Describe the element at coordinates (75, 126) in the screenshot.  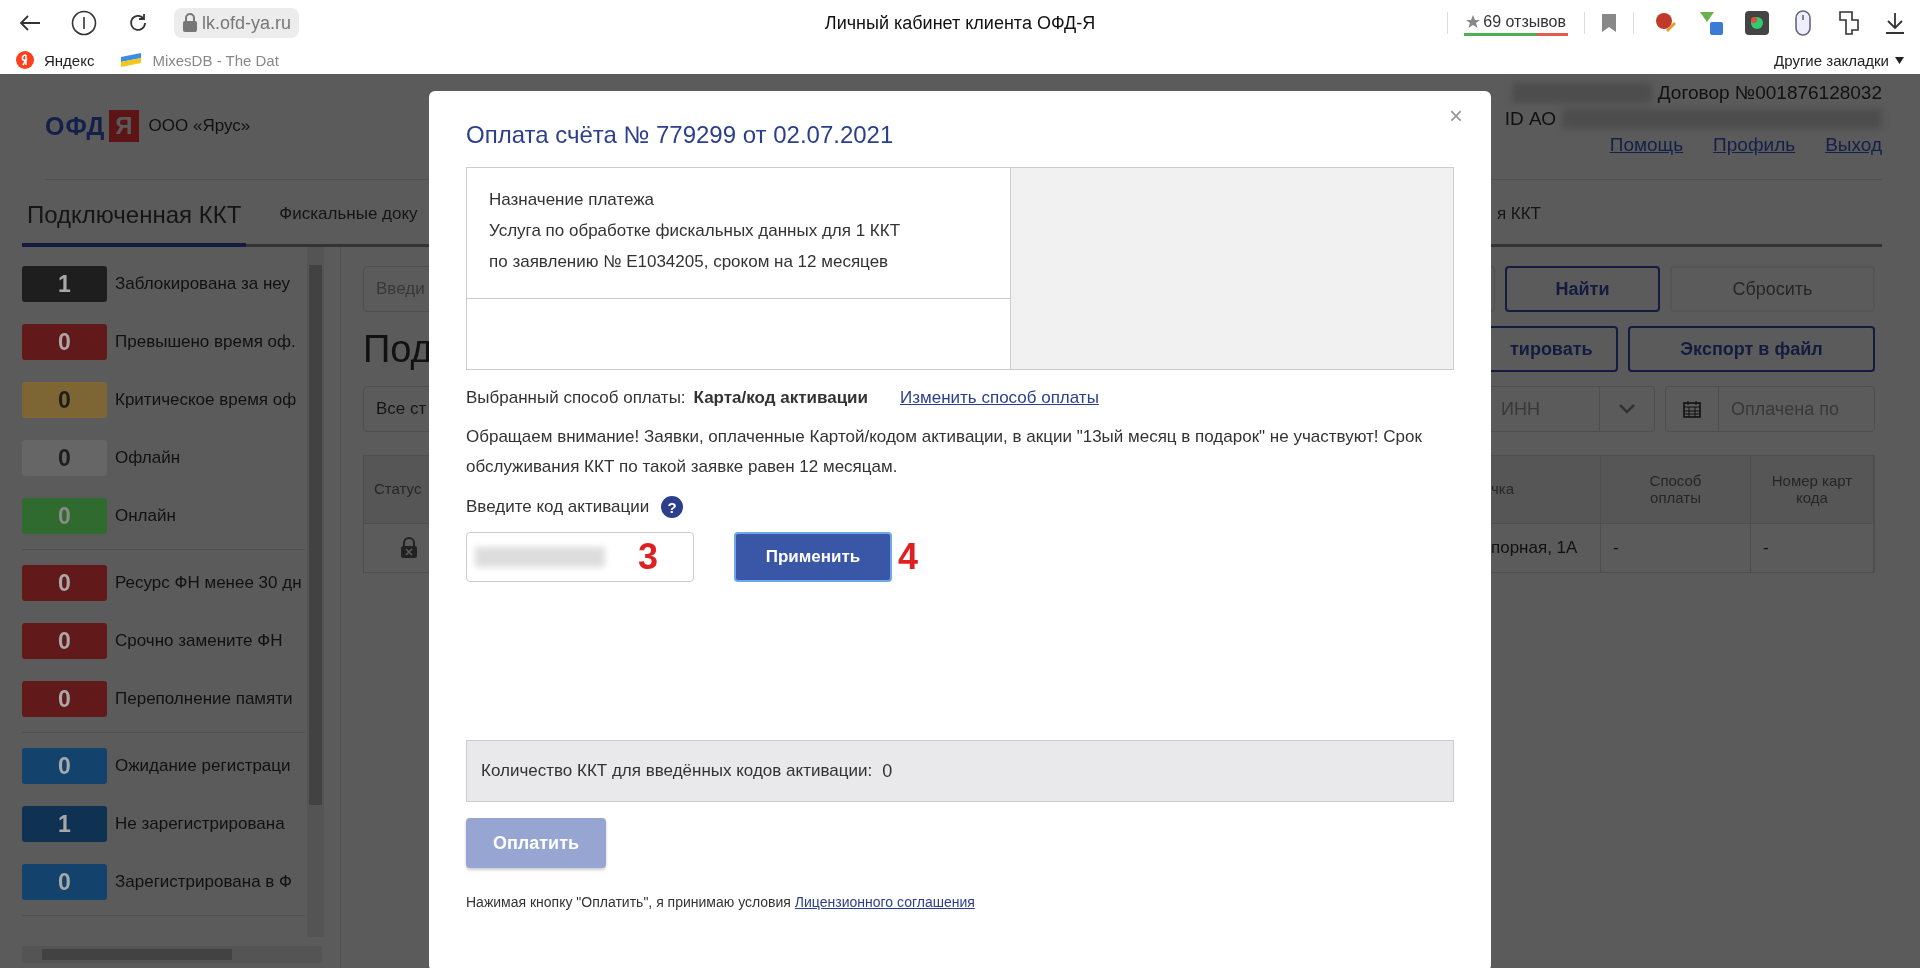
I see `logo-text: ОФД` at that location.